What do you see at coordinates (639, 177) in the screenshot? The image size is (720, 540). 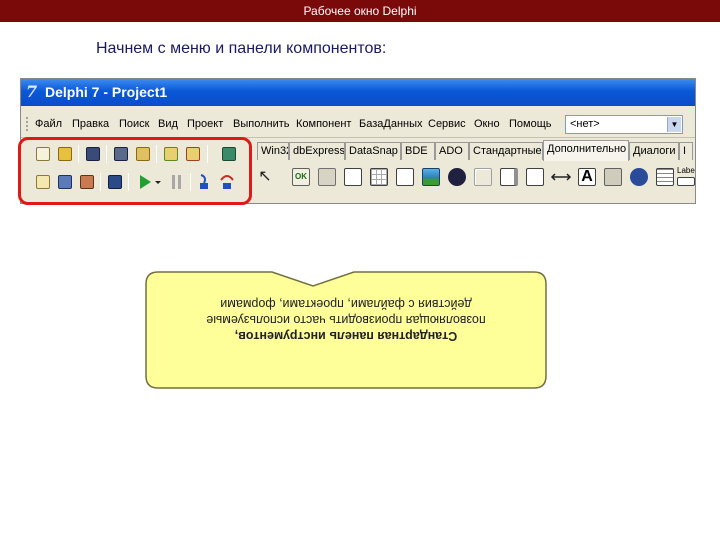 I see `applicationevents-icon` at bounding box center [639, 177].